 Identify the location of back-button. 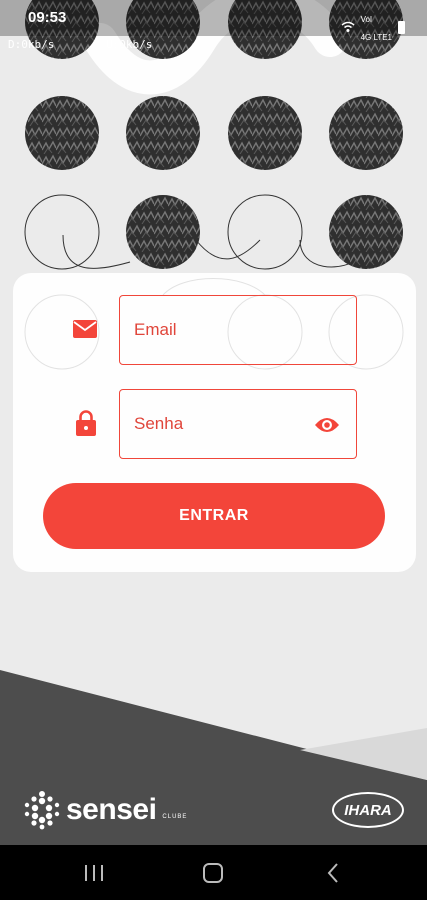
(333, 872).